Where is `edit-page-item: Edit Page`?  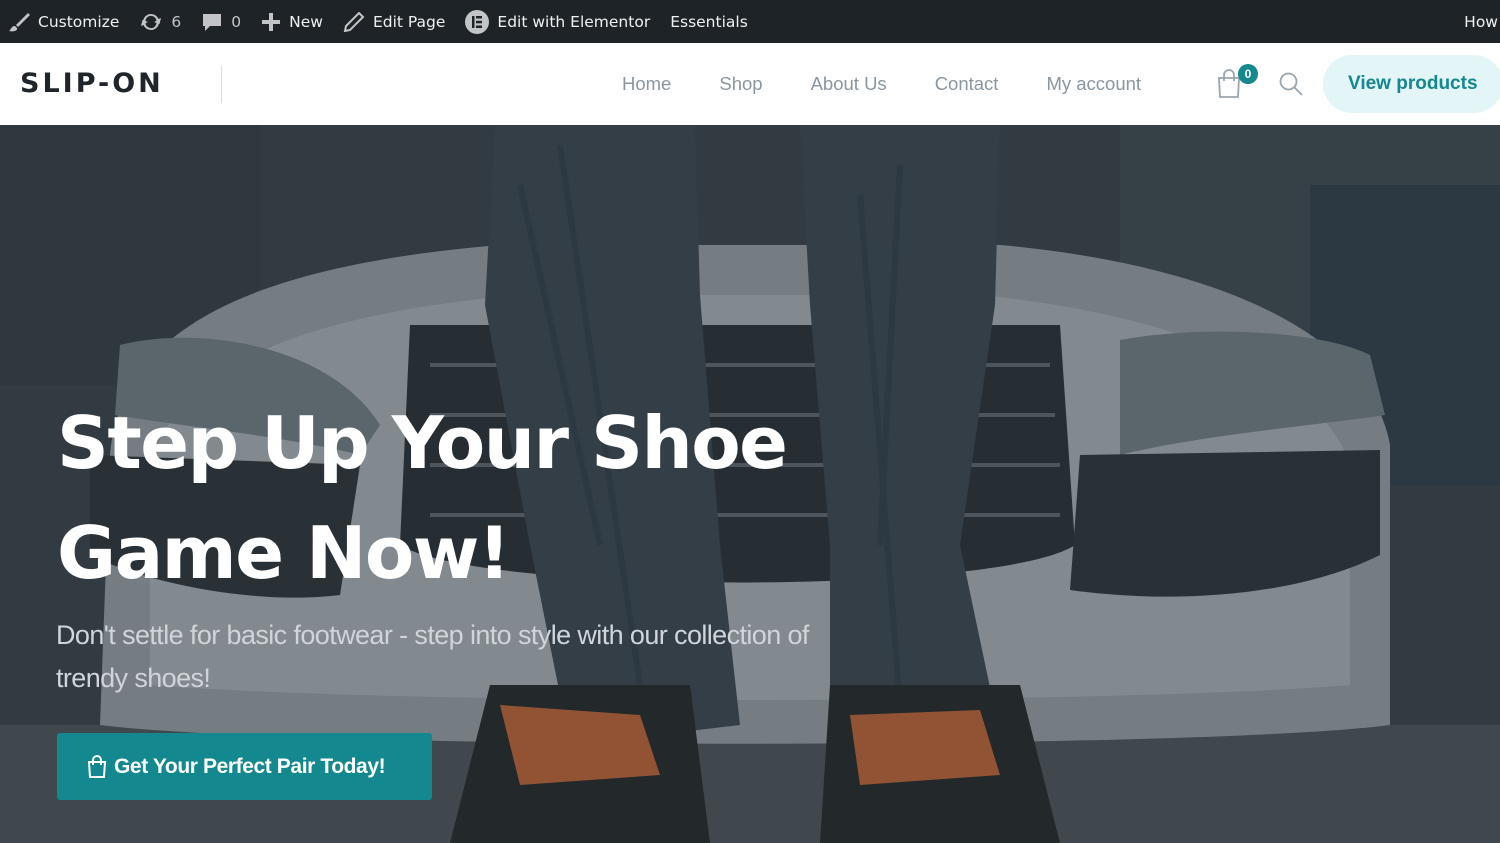 edit-page-item: Edit Page is located at coordinates (394, 21).